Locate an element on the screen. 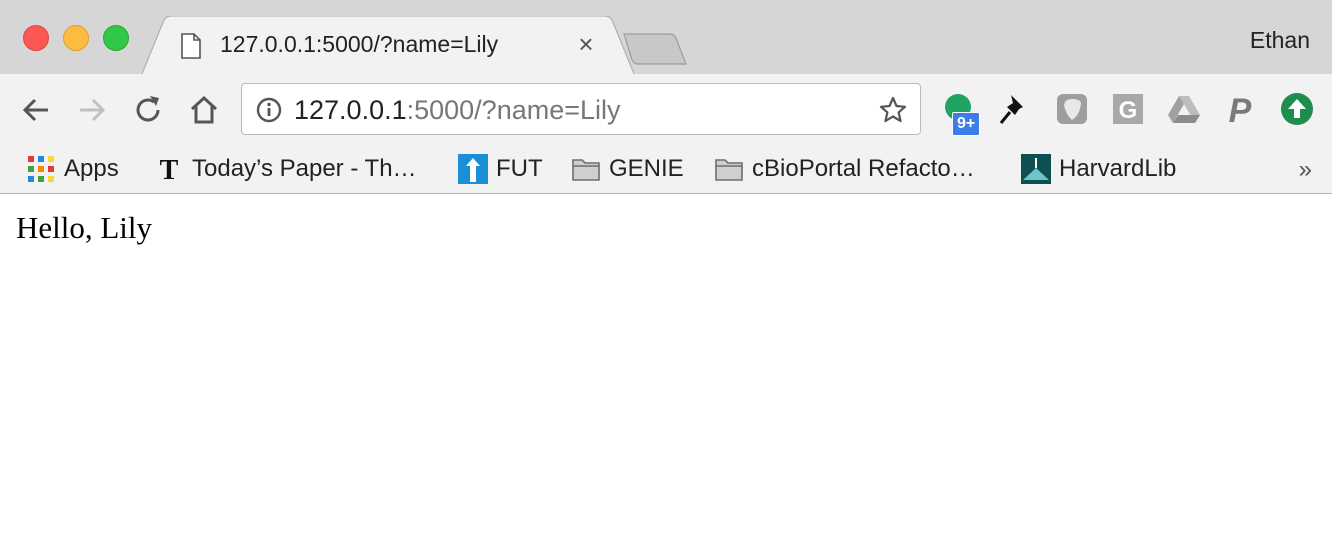  profile-name: Ethan is located at coordinates (1280, 40).